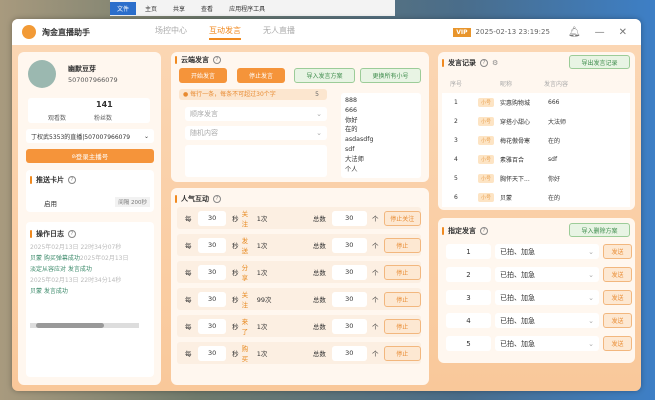 The image size is (655, 400). Describe the element at coordinates (468, 343) in the screenshot. I see `index-input: 5` at that location.